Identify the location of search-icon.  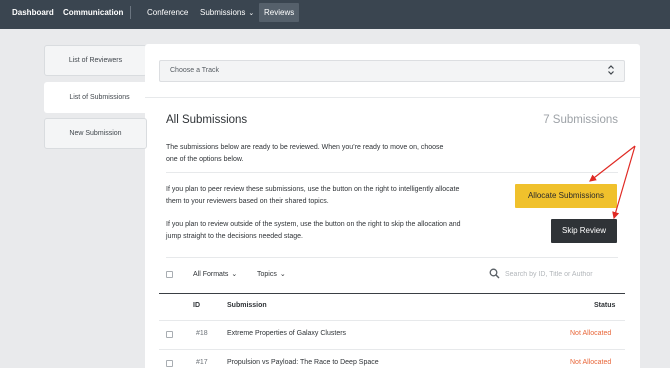
(494, 273).